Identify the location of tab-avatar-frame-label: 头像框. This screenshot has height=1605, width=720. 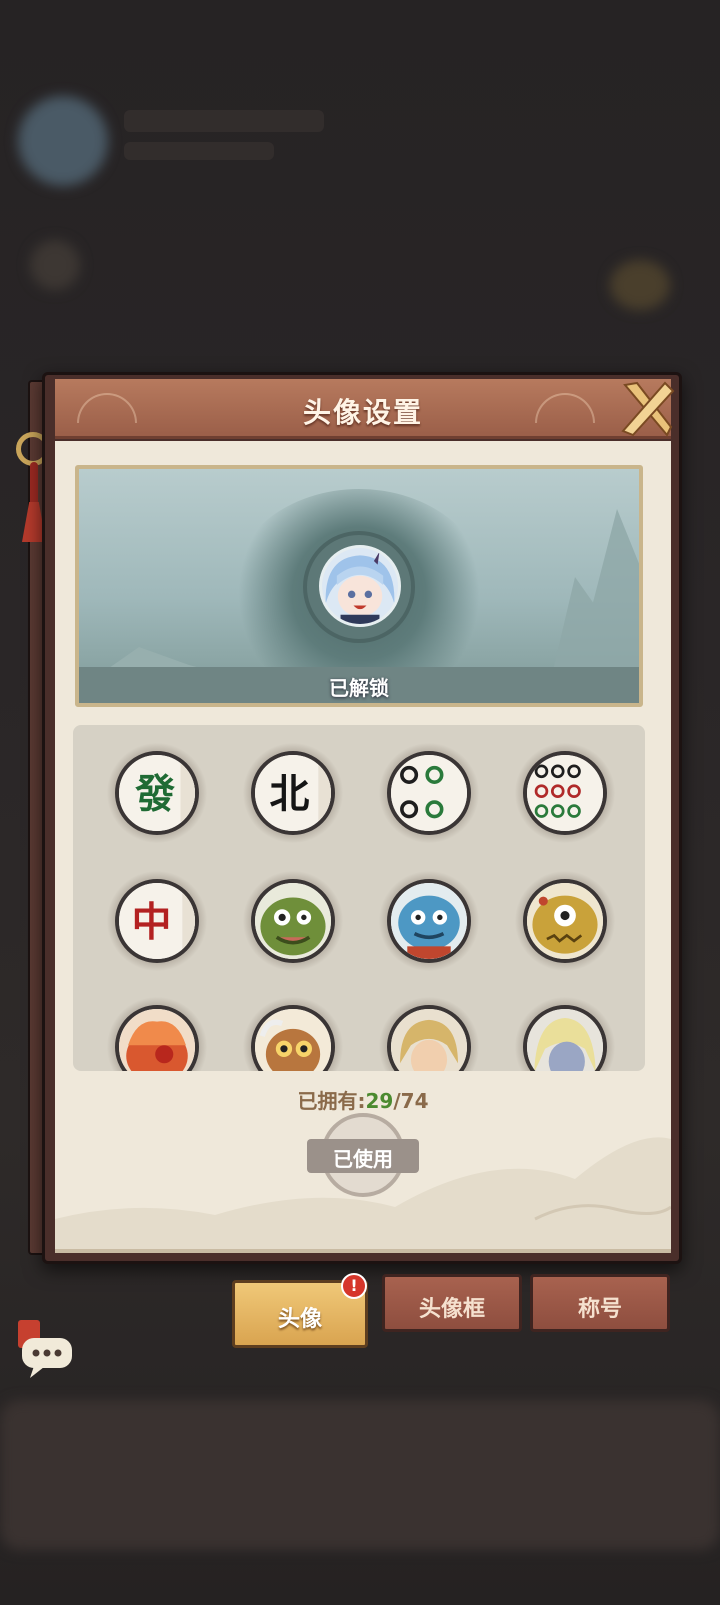
(451, 1309).